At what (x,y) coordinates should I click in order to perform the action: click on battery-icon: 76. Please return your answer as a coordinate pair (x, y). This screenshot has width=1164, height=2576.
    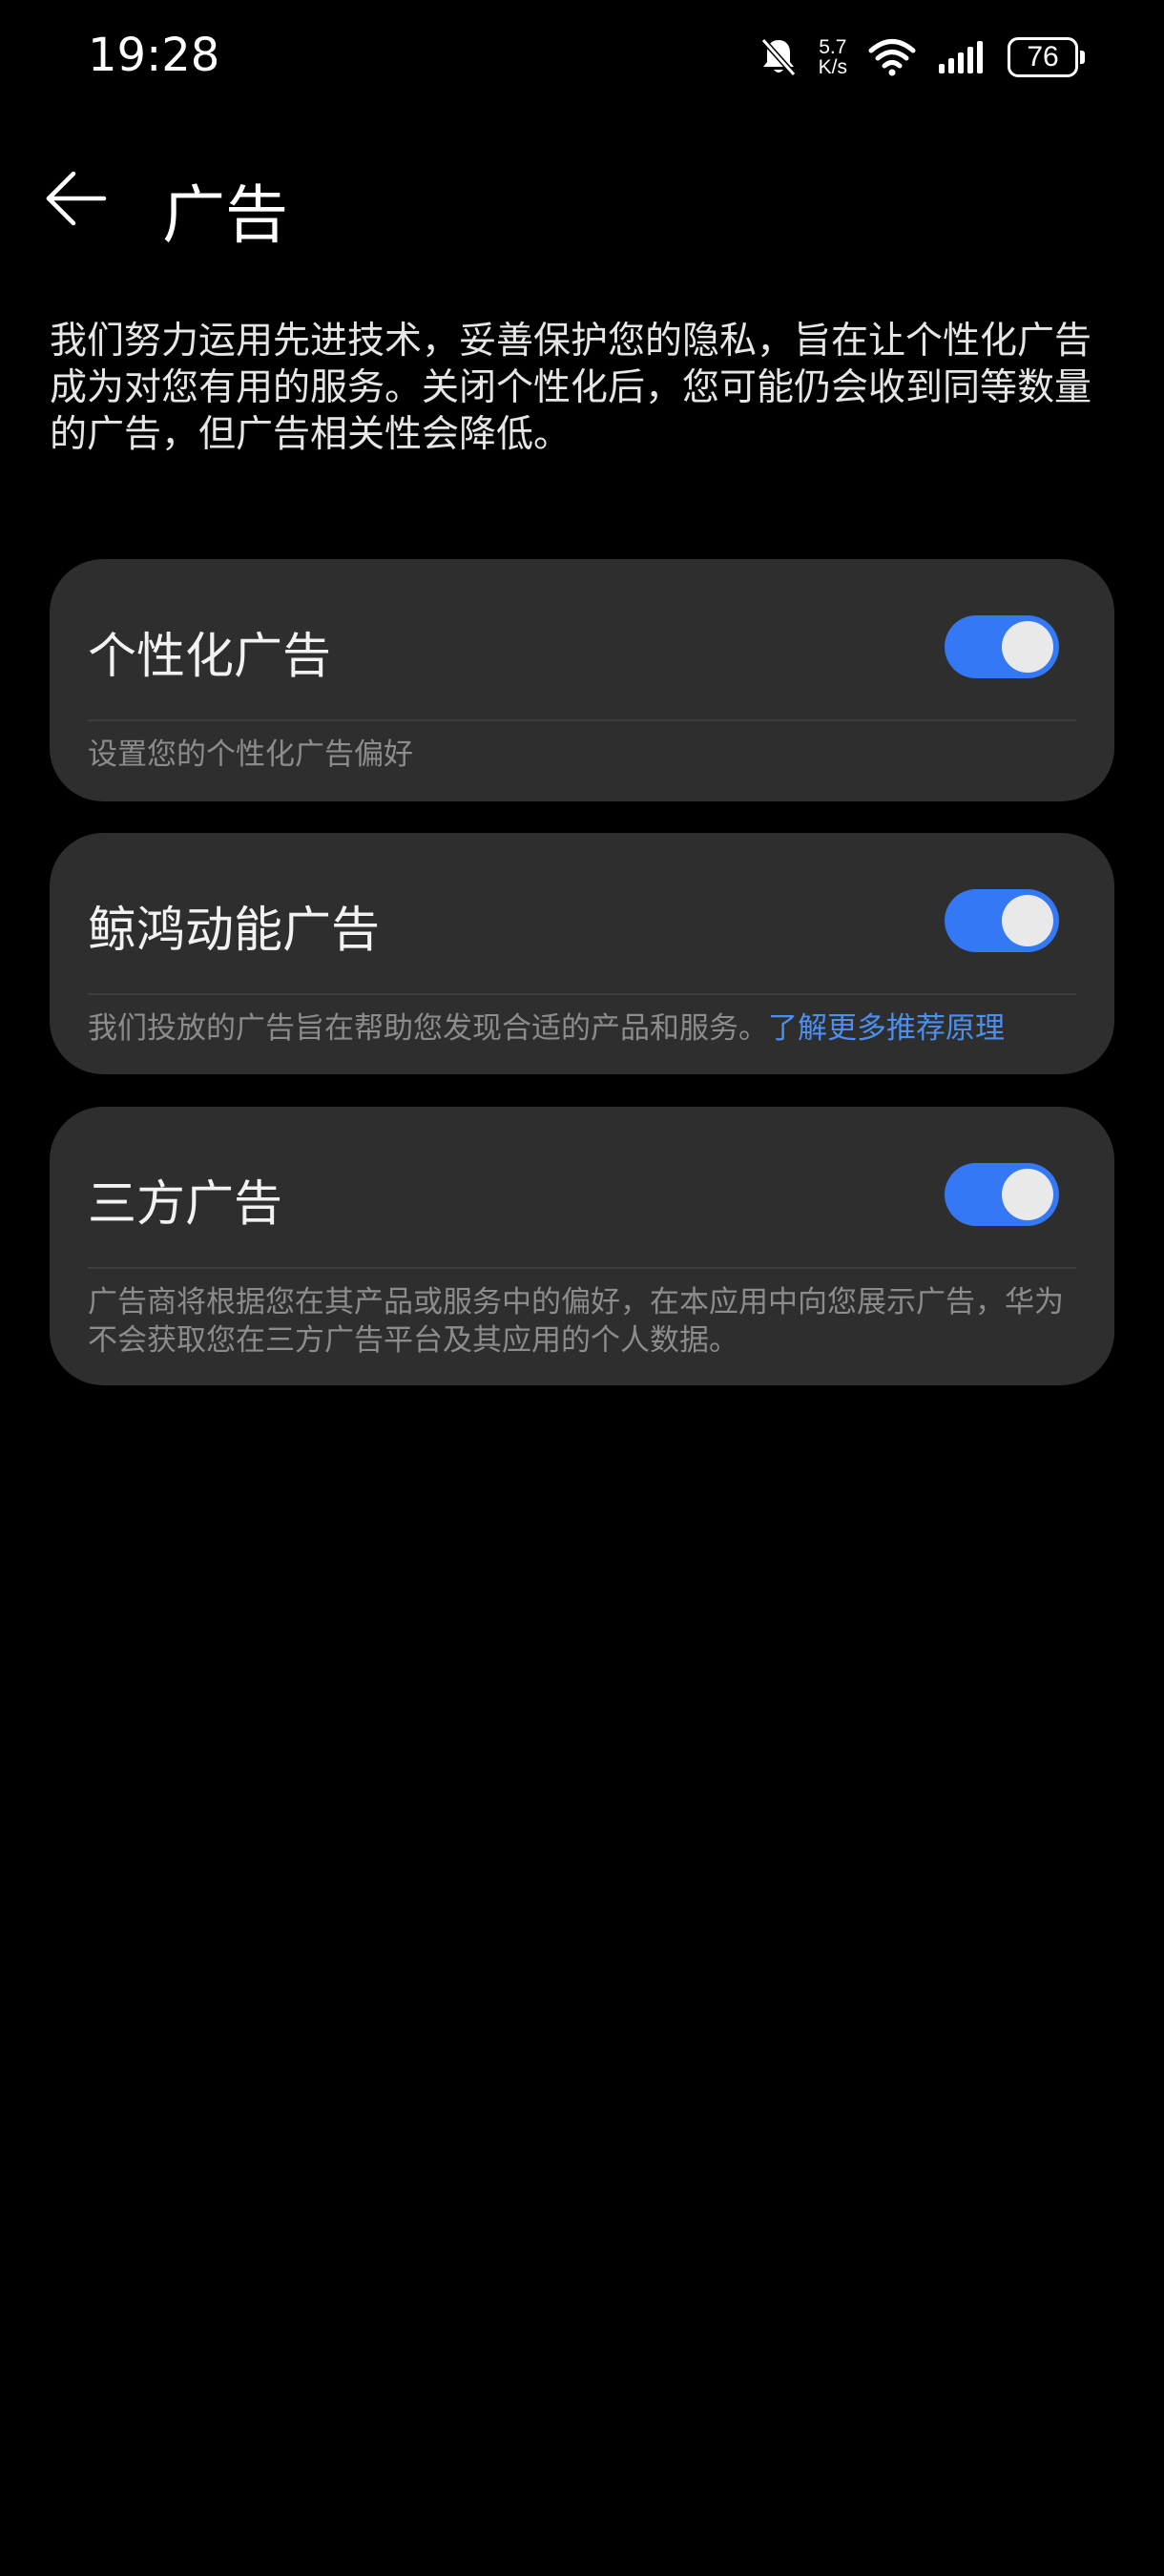
    Looking at the image, I should click on (1046, 57).